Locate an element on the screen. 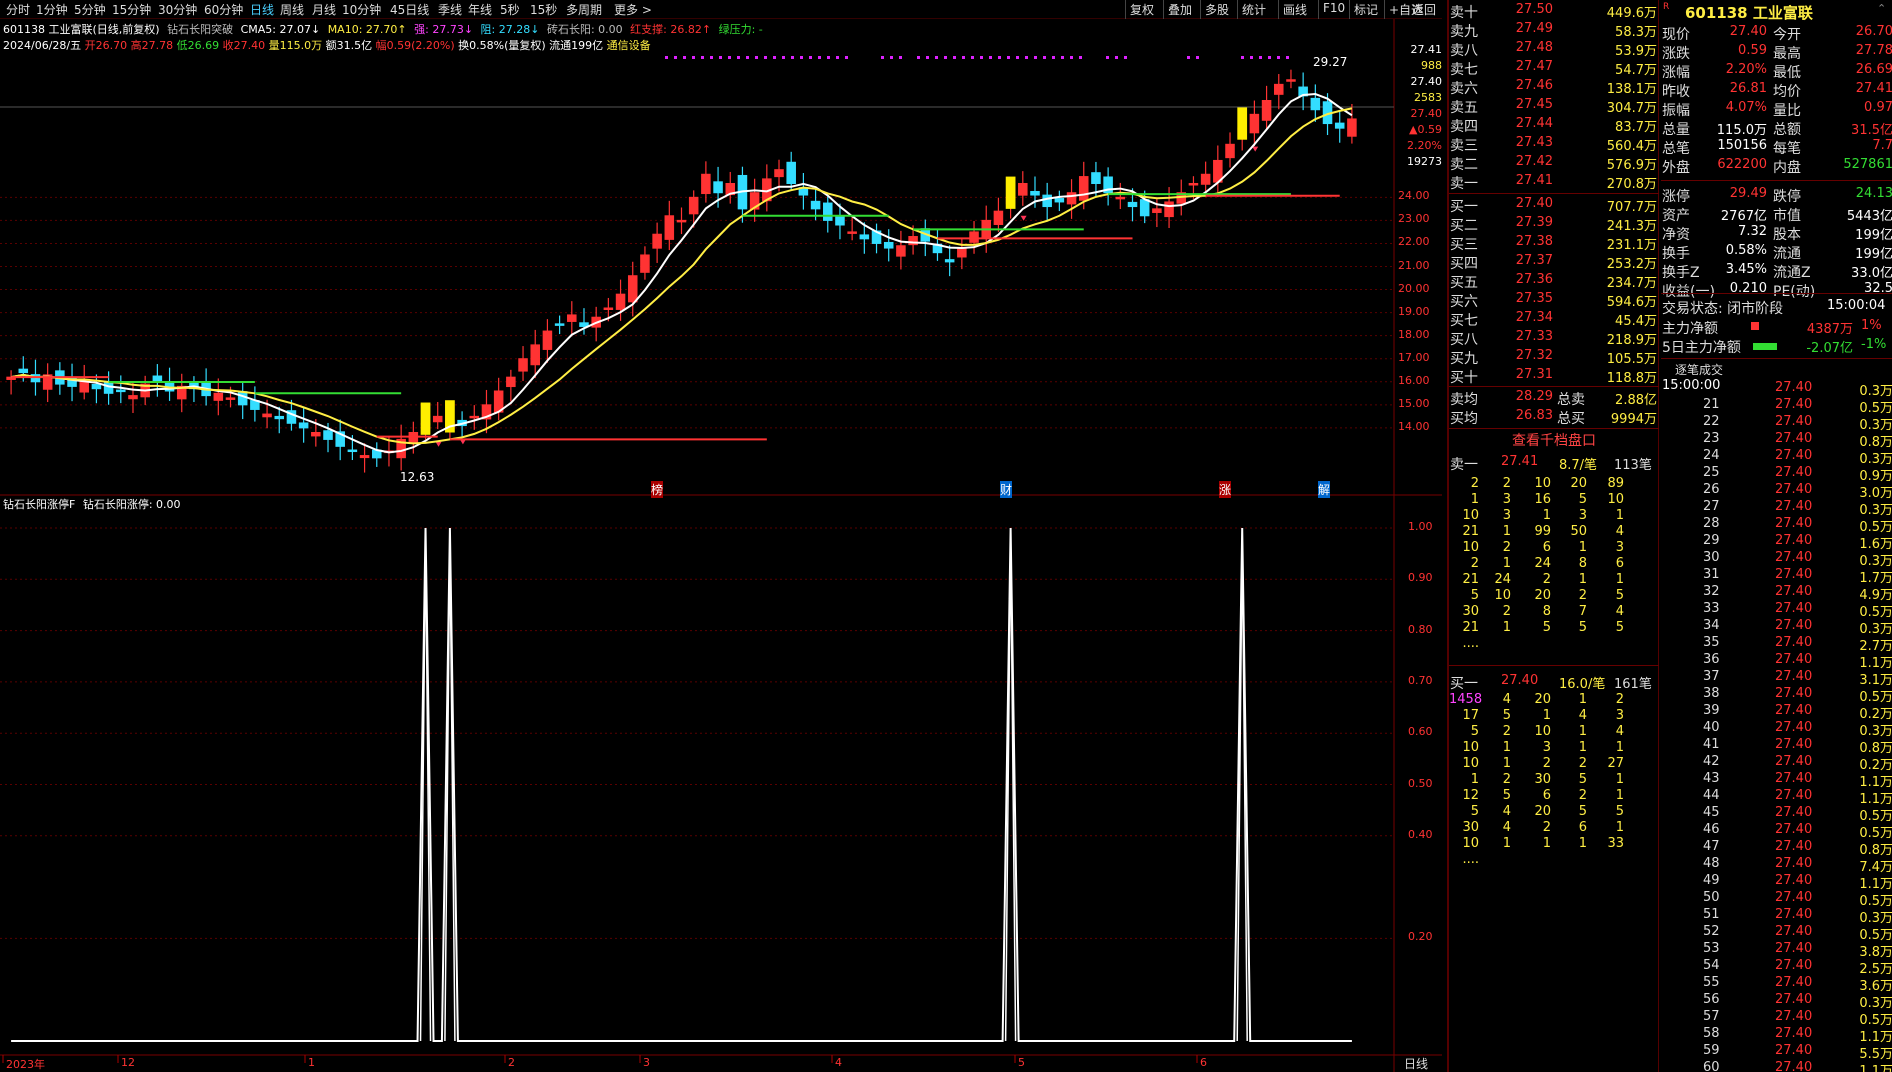 This screenshot has height=1072, width=1892. book-volume: 138.1万 is located at coordinates (1631, 89).